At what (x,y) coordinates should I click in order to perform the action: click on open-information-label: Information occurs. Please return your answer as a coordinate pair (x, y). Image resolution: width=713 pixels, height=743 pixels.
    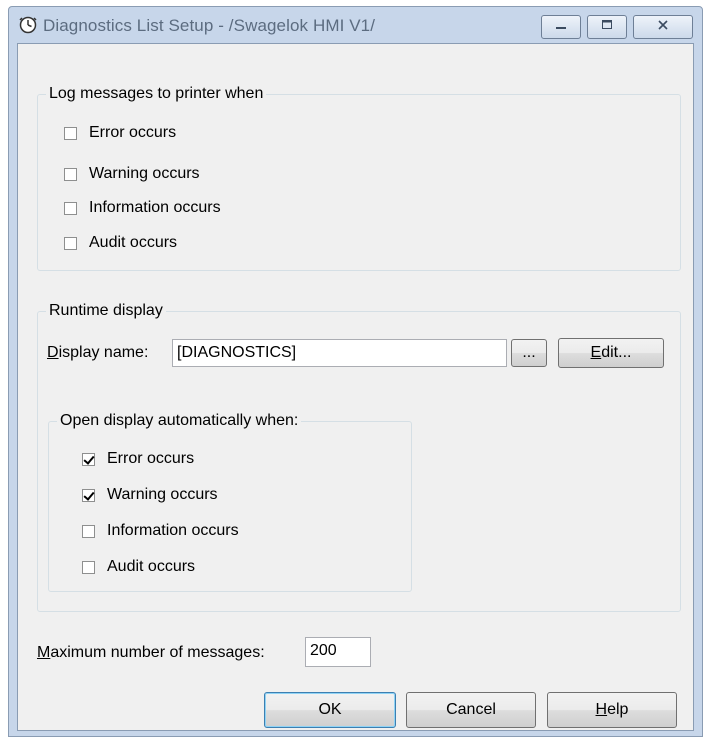
    Looking at the image, I should click on (173, 530).